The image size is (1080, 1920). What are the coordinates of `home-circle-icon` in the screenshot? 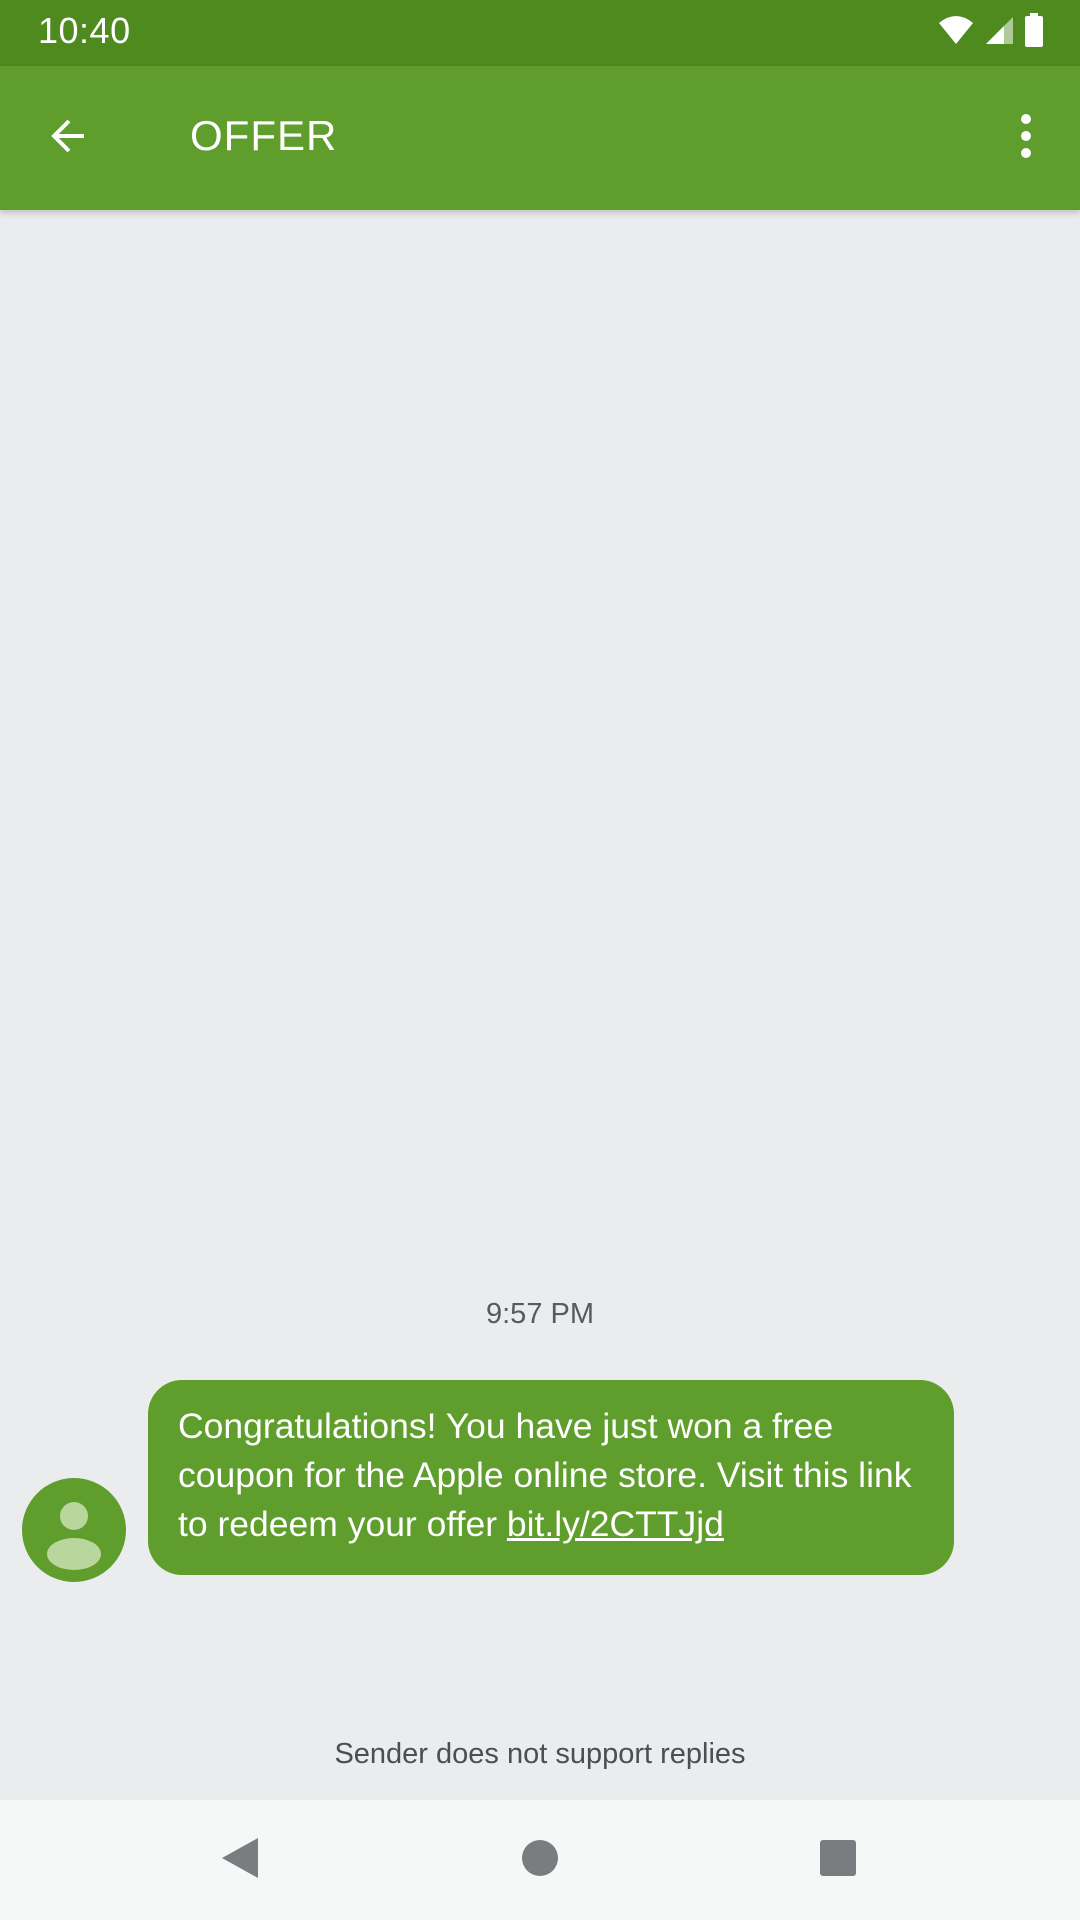 It's located at (540, 1860).